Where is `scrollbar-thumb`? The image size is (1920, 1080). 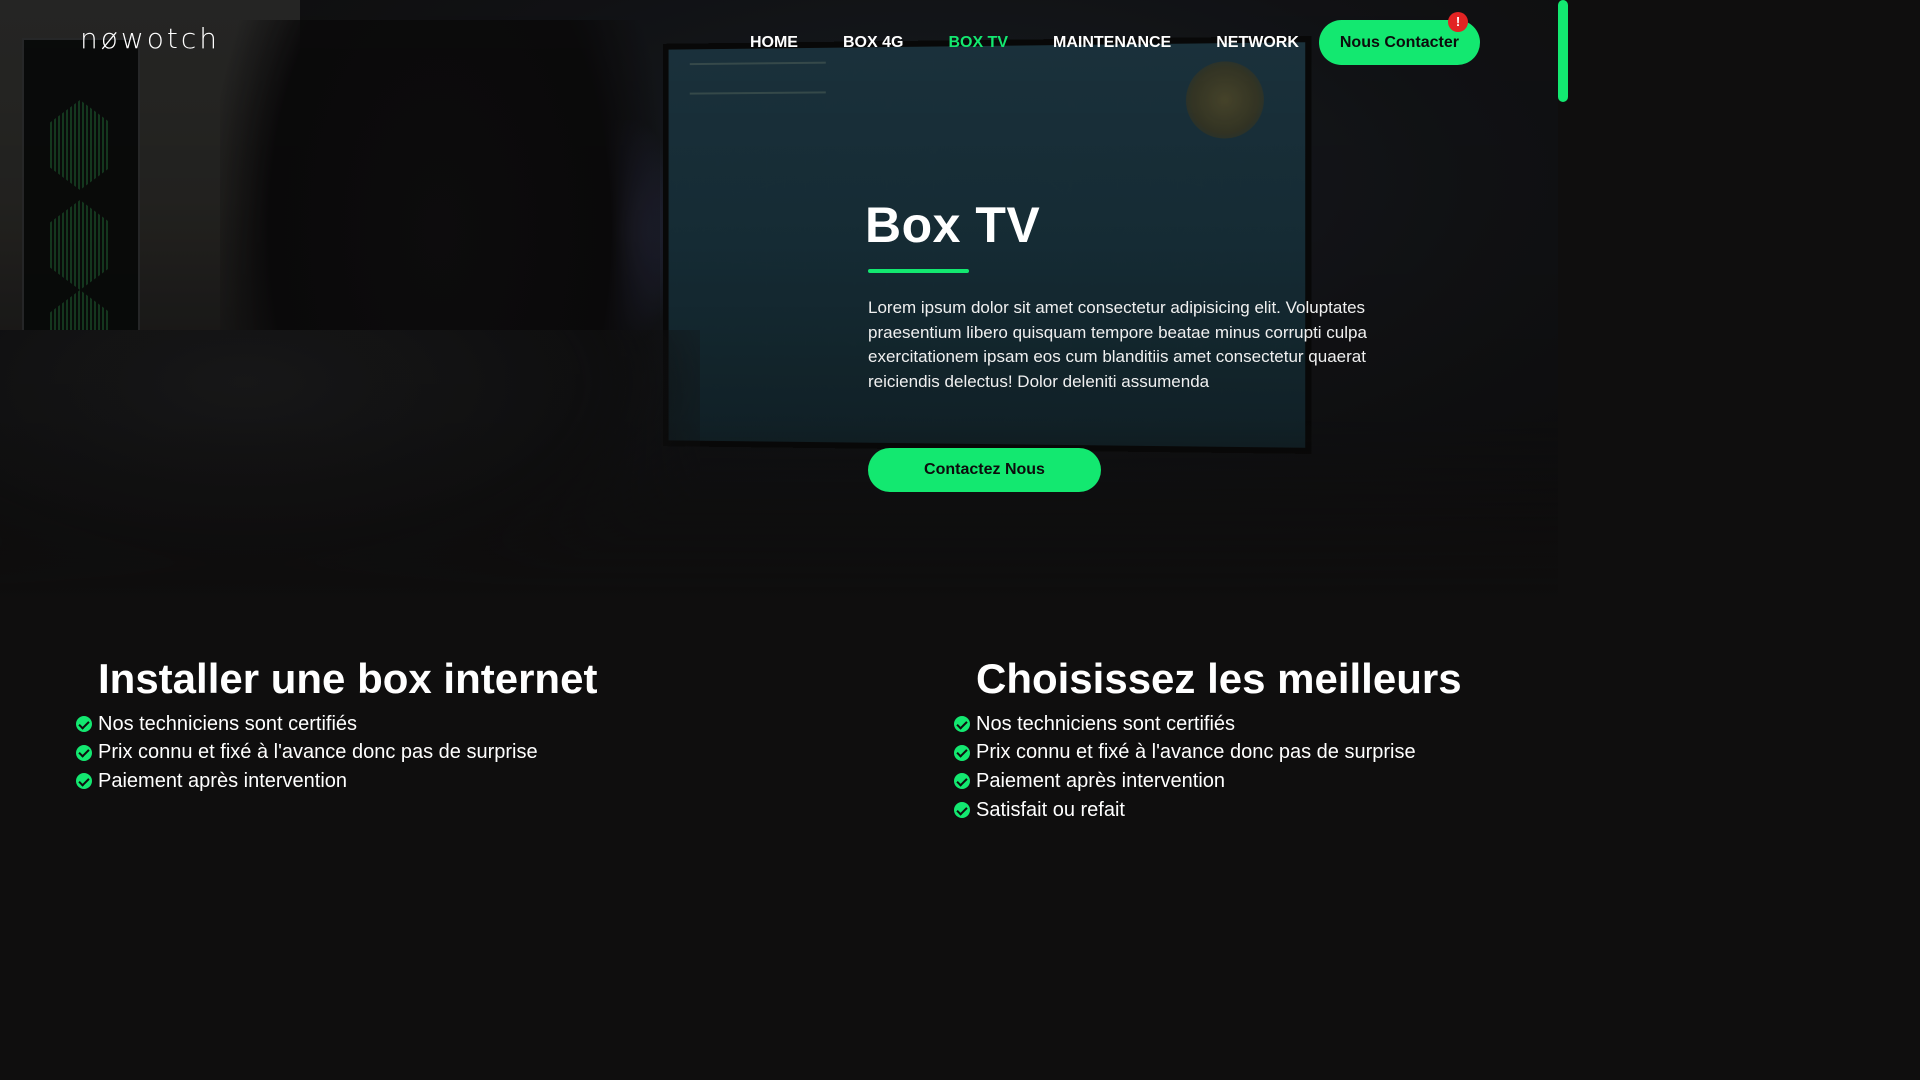
scrollbar-thumb is located at coordinates (1563, 51).